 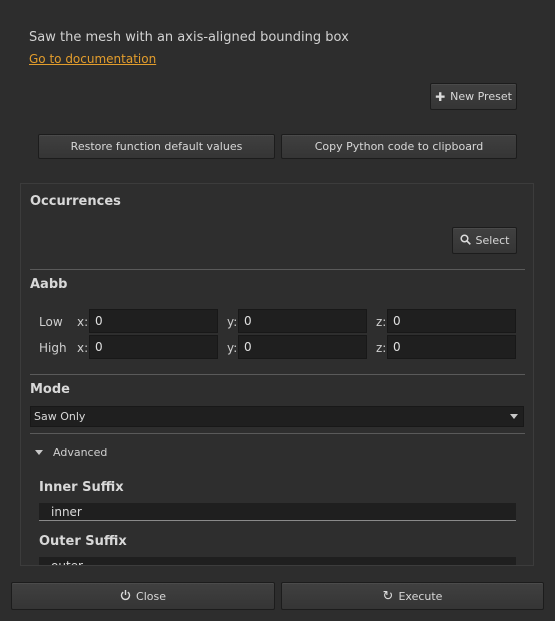 What do you see at coordinates (440, 96) in the screenshot?
I see `plus-icon: ✚` at bounding box center [440, 96].